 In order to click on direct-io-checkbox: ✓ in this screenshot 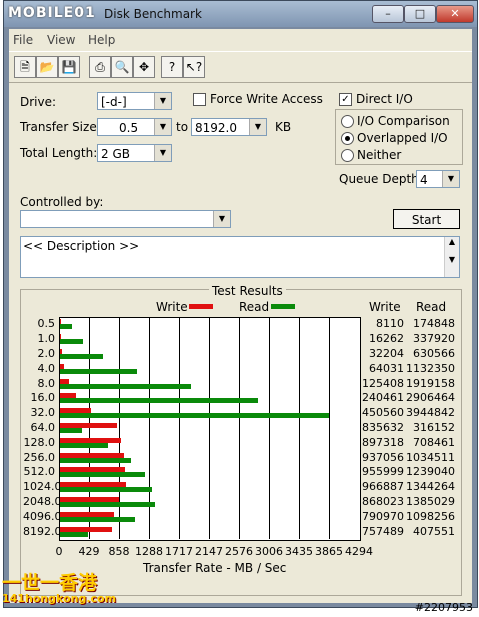, I will do `click(345, 99)`.